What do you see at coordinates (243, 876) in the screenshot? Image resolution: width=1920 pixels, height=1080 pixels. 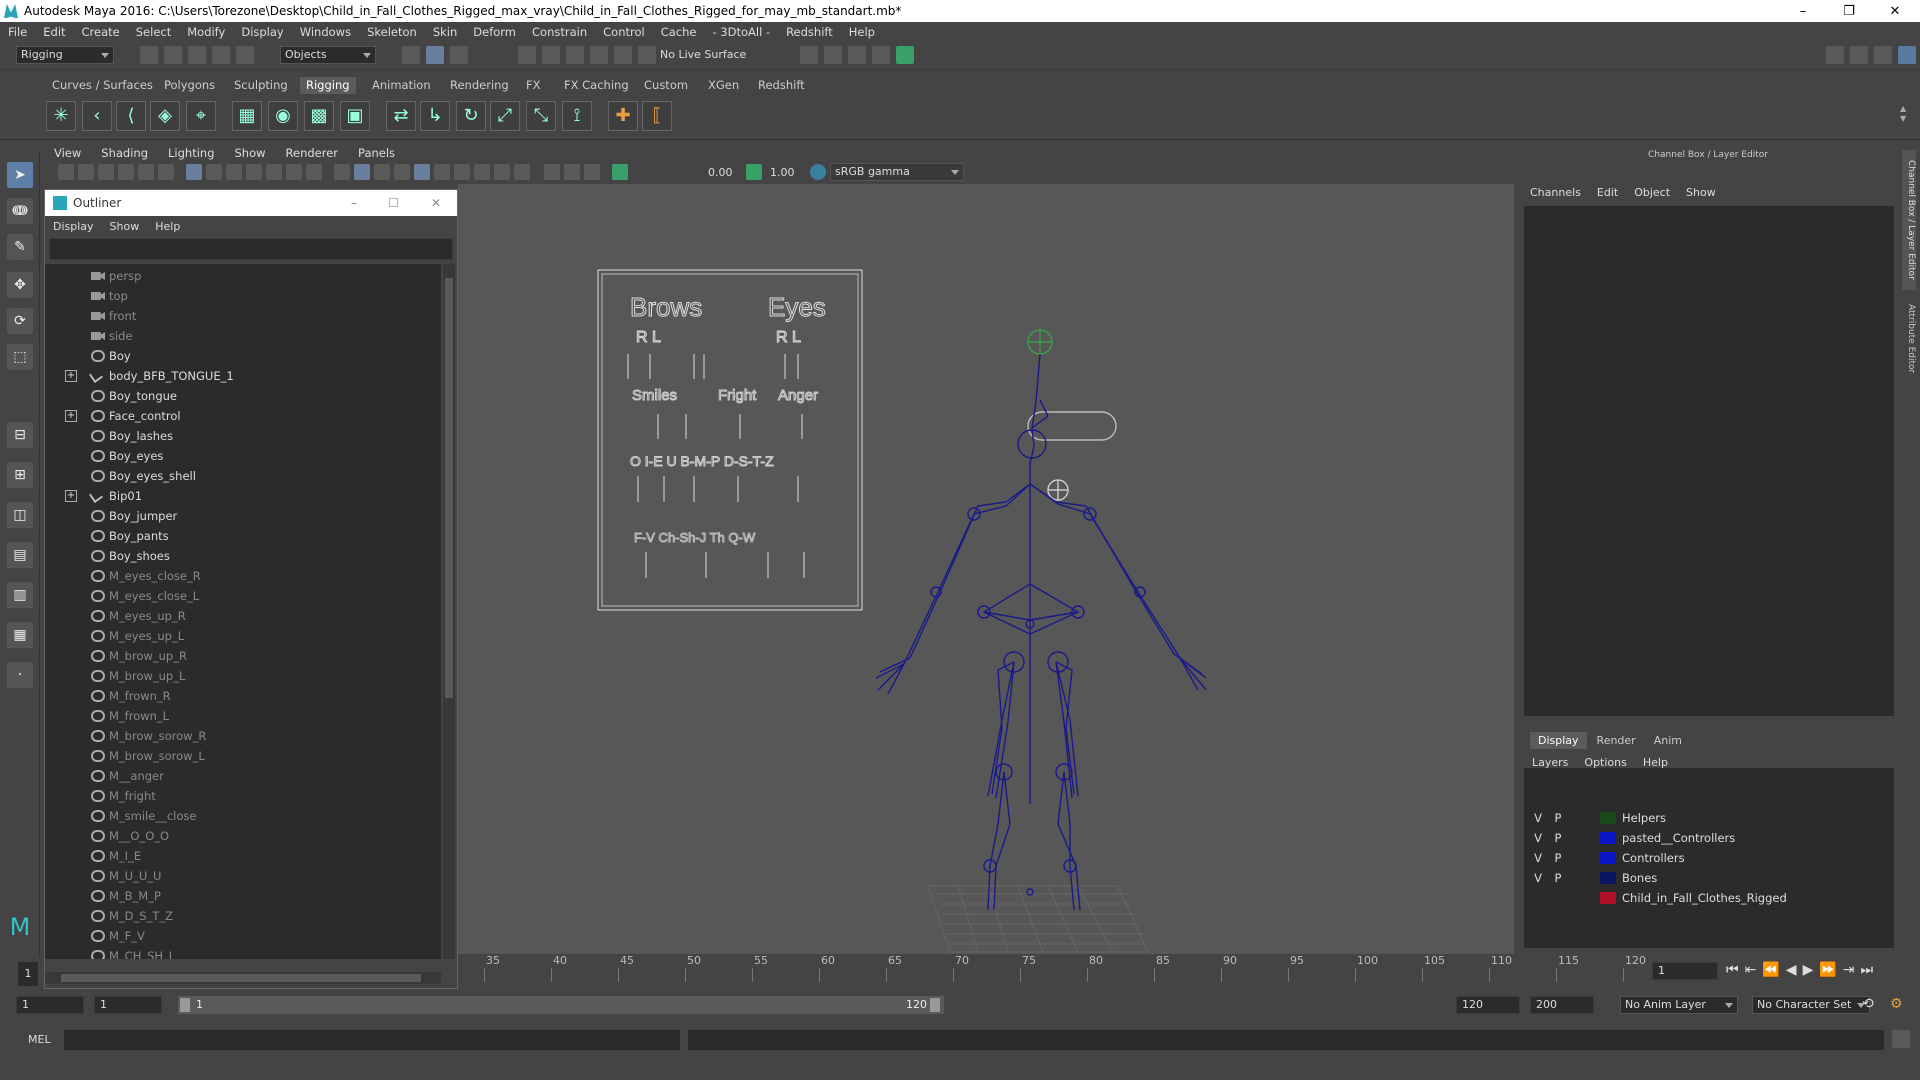 I see `outliner-item: M_U_U_U` at bounding box center [243, 876].